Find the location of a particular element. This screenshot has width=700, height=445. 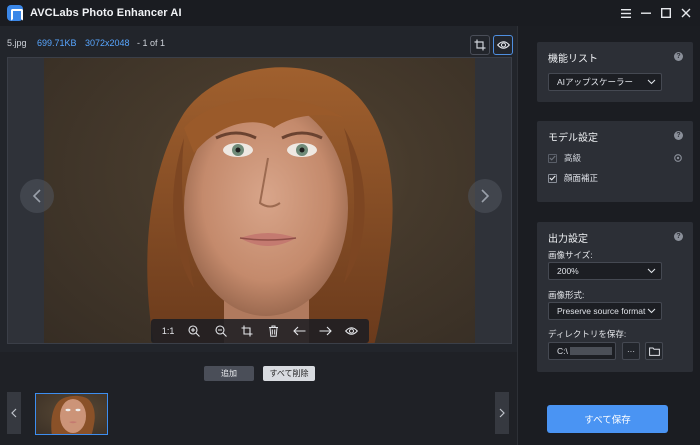

image-size-select: 200% is located at coordinates (605, 271).